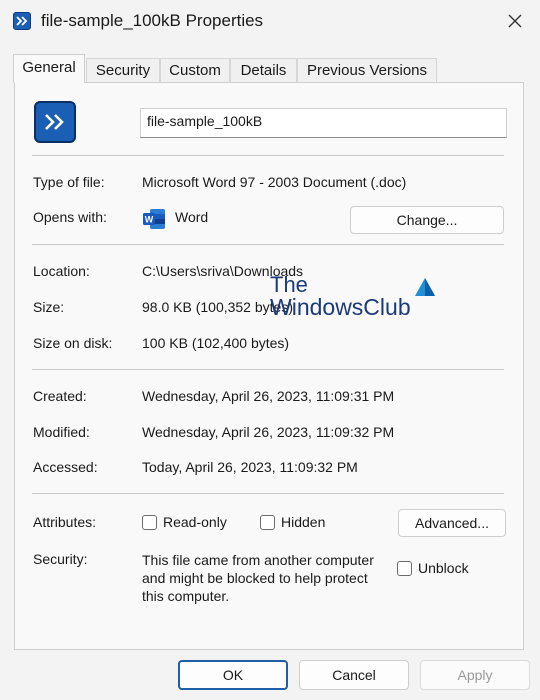  I want to click on word-icon: W, so click(154, 219).